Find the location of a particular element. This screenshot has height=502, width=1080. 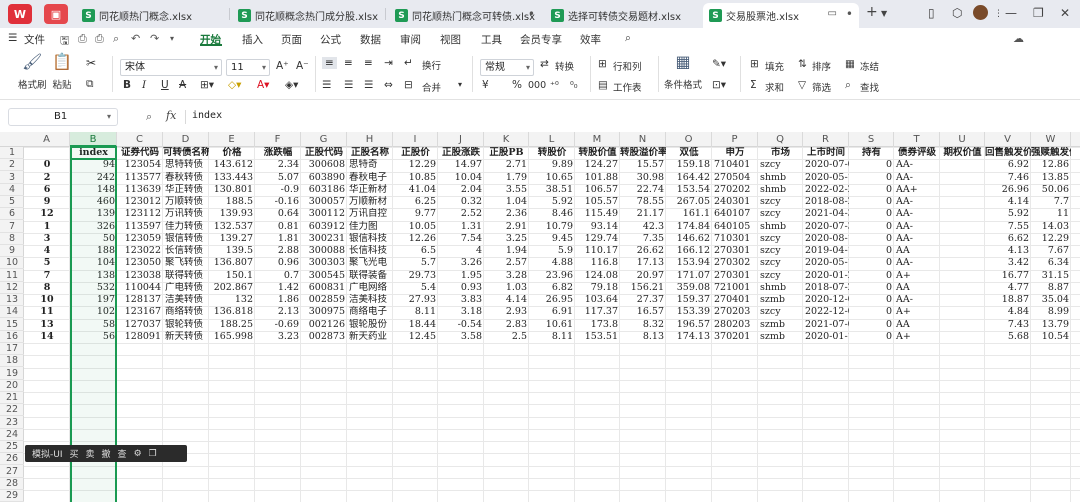

row-header-25: 25 is located at coordinates (12, 447).